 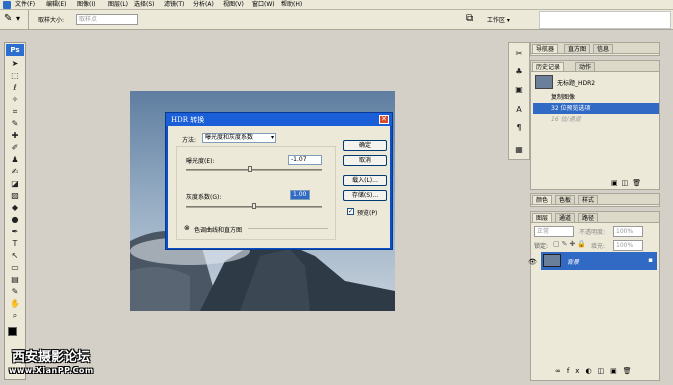 What do you see at coordinates (12, 331) in the screenshot?
I see `foreground-color-swatch` at bounding box center [12, 331].